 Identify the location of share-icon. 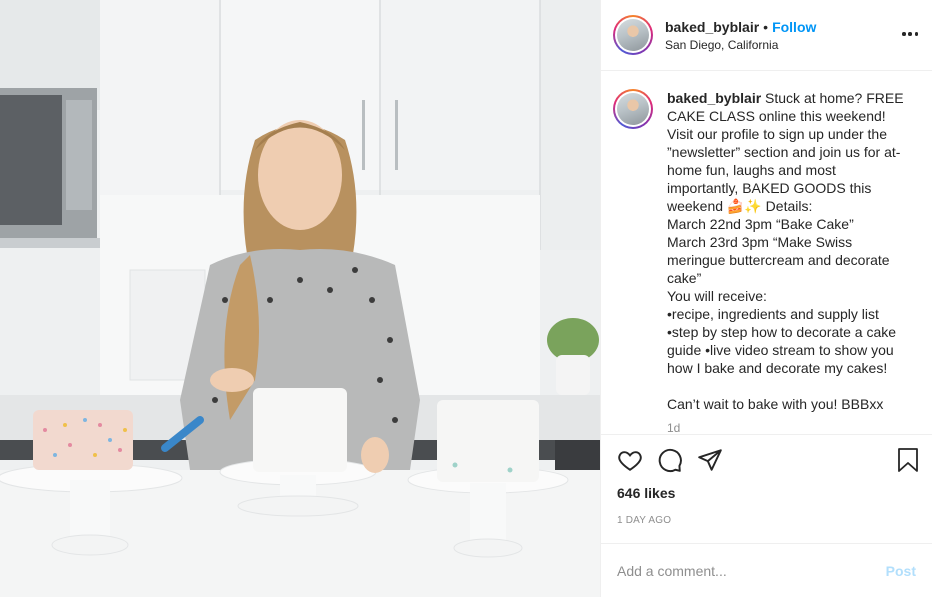
(710, 460).